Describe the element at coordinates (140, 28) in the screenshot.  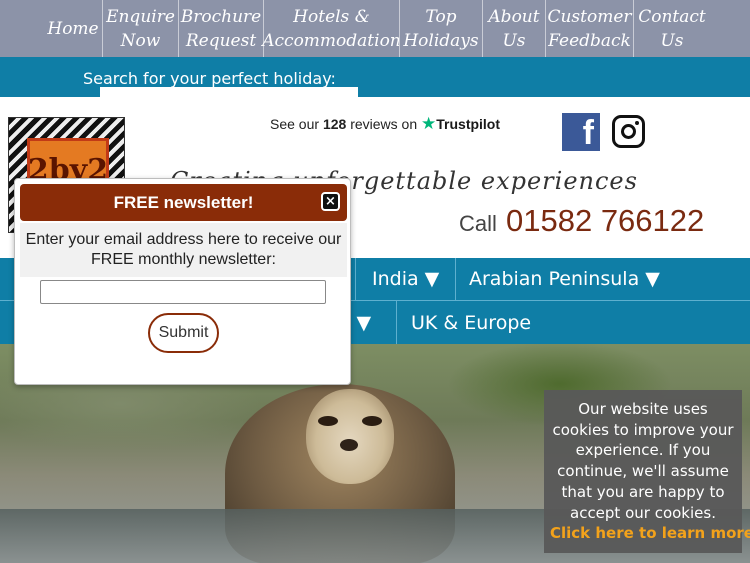
I see `nav-enquire-now: Enquire Now` at that location.